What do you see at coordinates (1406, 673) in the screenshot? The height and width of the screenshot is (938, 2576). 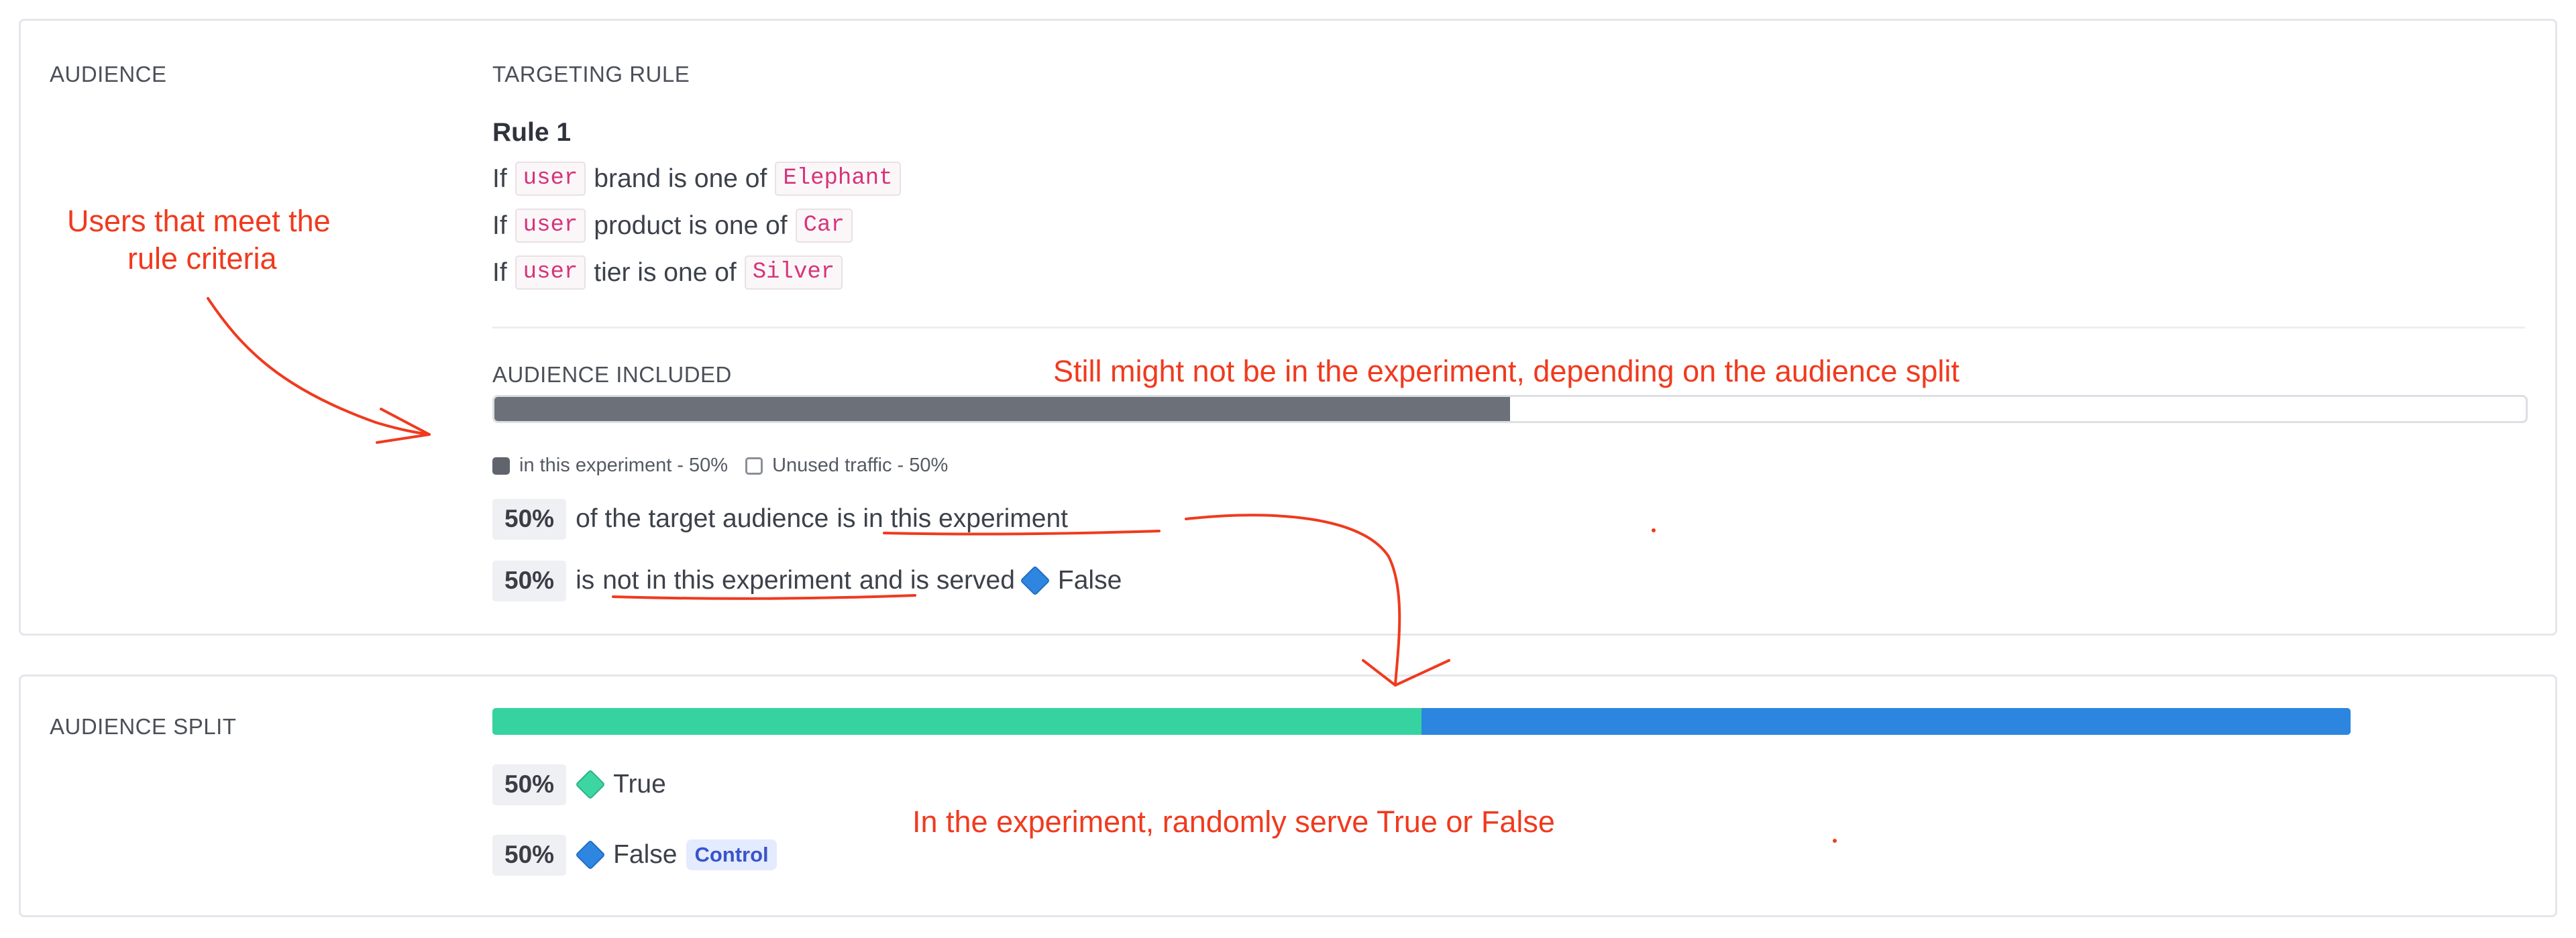 I see `arrow-head-split` at bounding box center [1406, 673].